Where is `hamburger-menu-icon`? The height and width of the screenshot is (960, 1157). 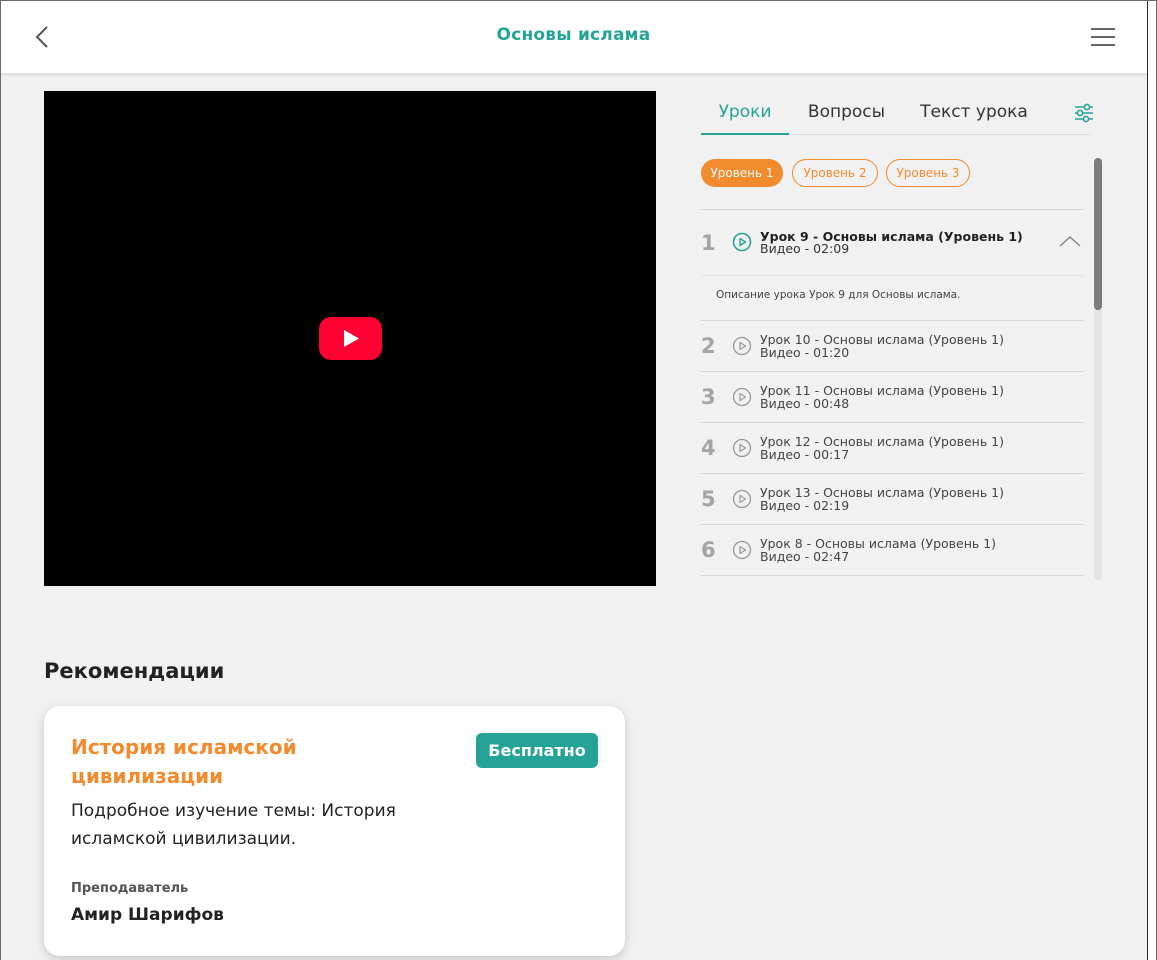 hamburger-menu-icon is located at coordinates (1103, 37).